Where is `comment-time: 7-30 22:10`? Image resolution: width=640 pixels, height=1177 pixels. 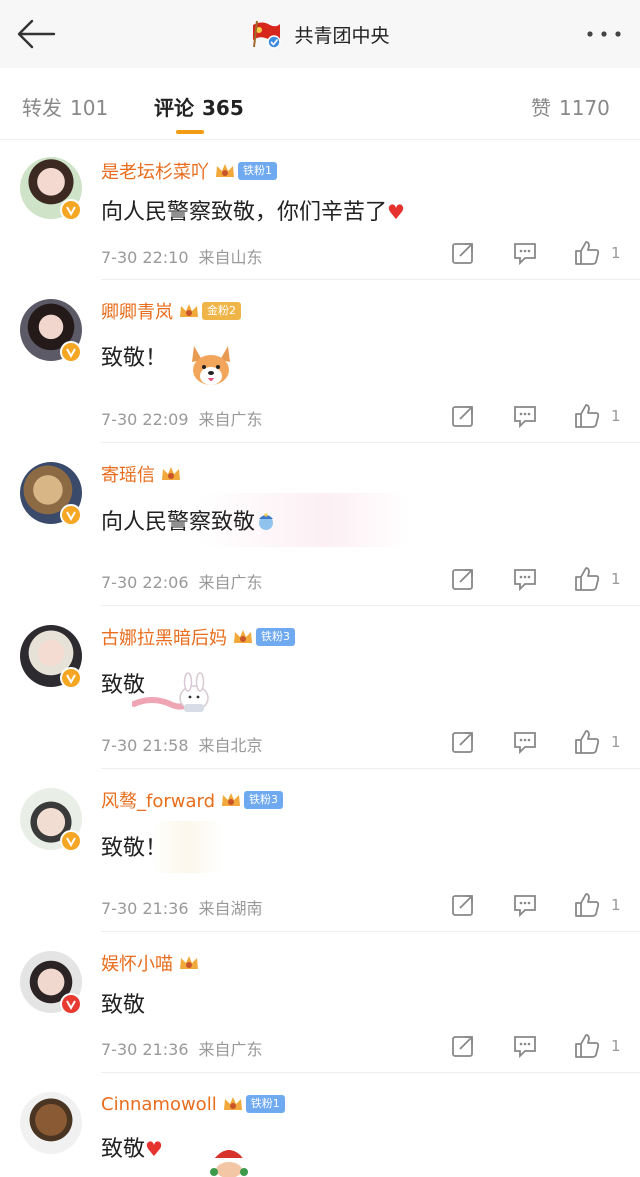 comment-time: 7-30 22:10 is located at coordinates (145, 257).